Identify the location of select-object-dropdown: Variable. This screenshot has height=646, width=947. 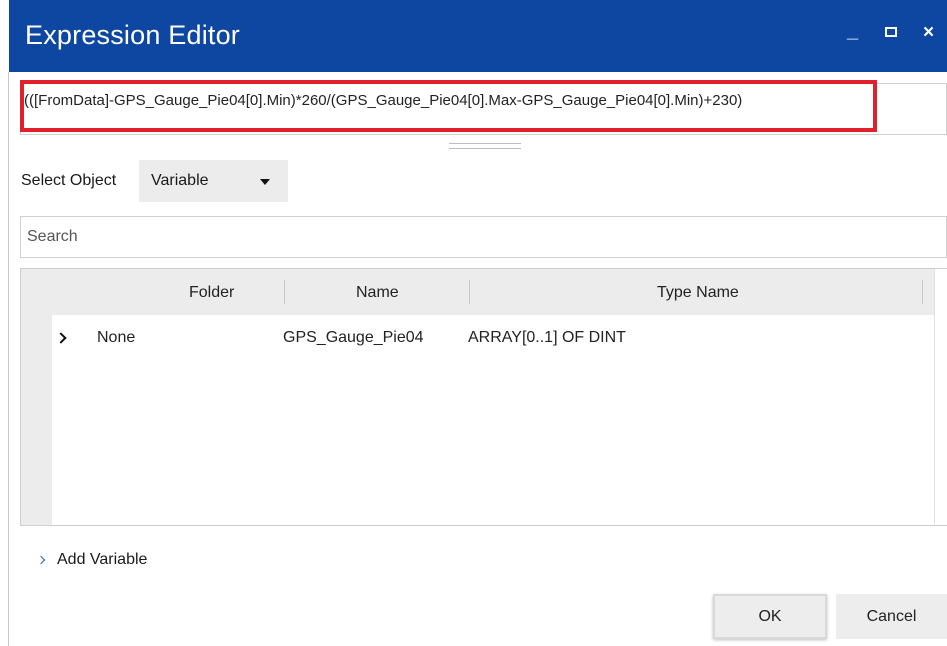
(213, 181).